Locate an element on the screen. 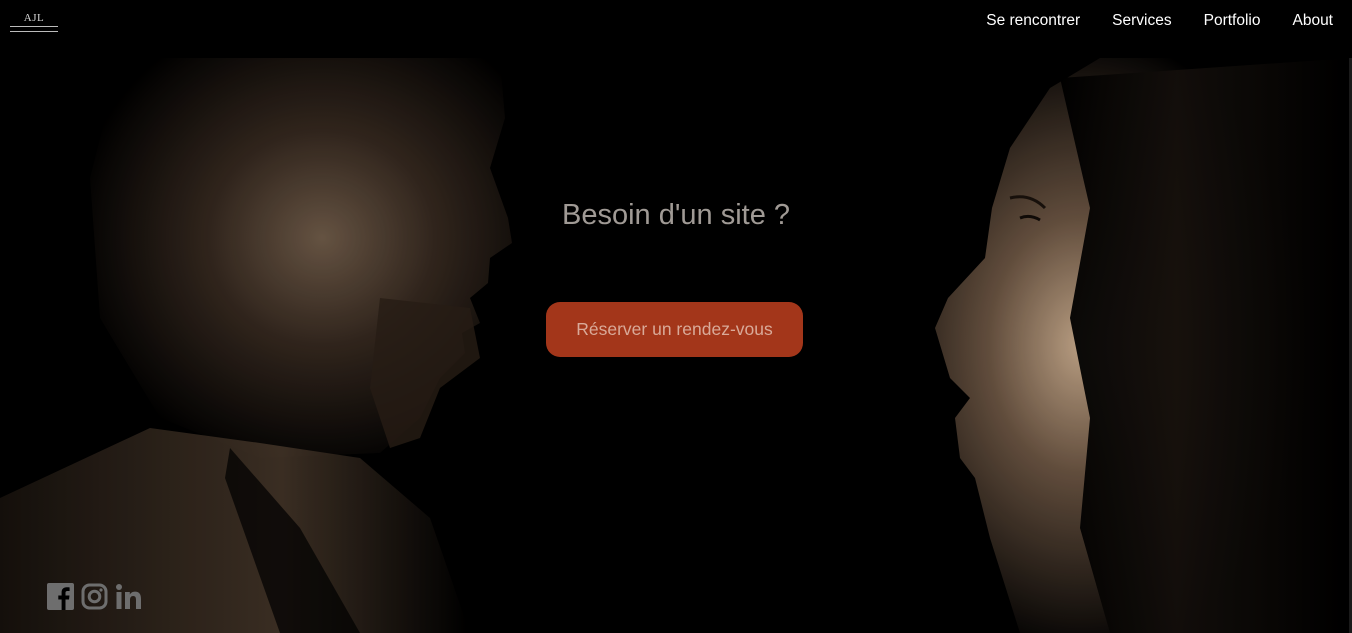 The width and height of the screenshot is (1352, 633). main-nav: Se rencontrer Services Portfolio About is located at coordinates (1159, 21).